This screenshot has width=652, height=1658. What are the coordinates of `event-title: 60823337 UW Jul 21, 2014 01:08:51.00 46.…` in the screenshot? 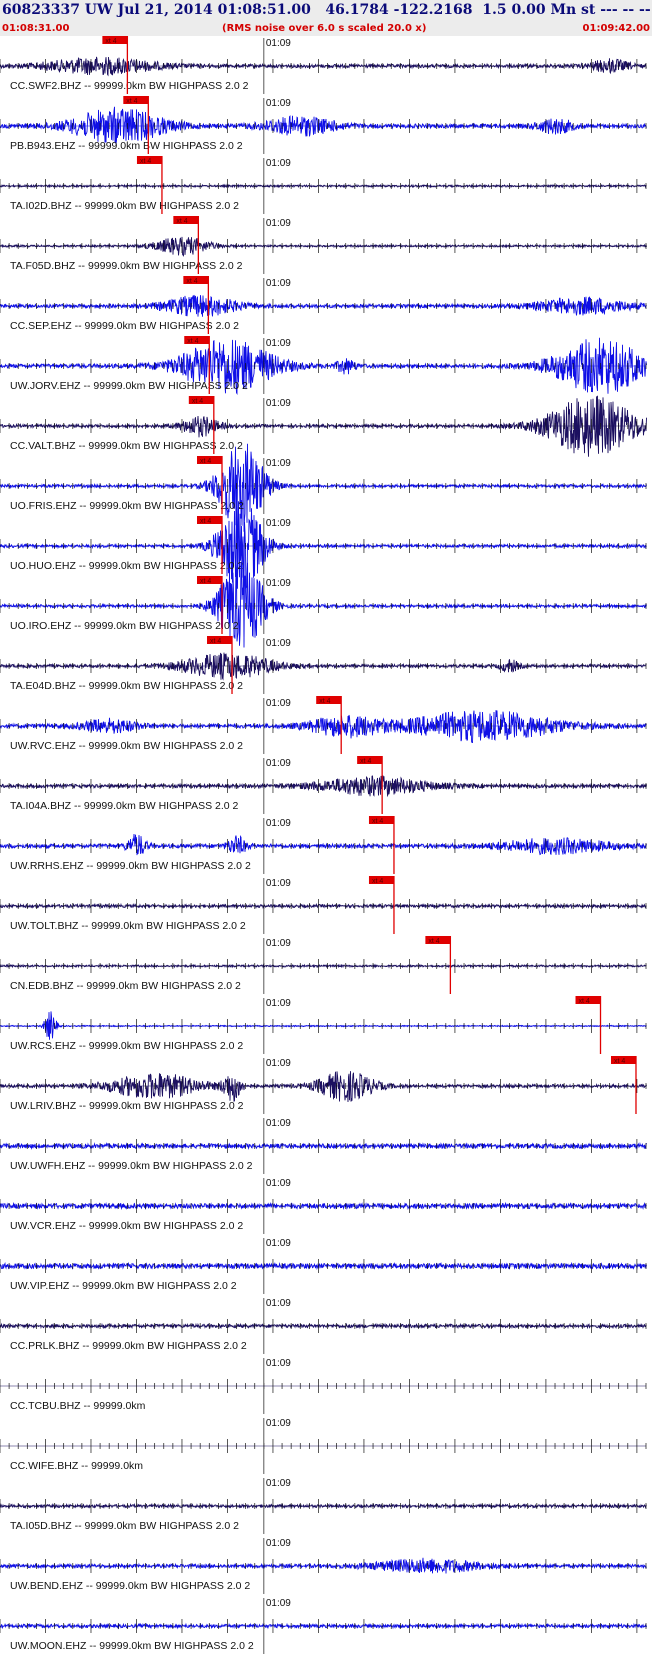 It's located at (327, 10).